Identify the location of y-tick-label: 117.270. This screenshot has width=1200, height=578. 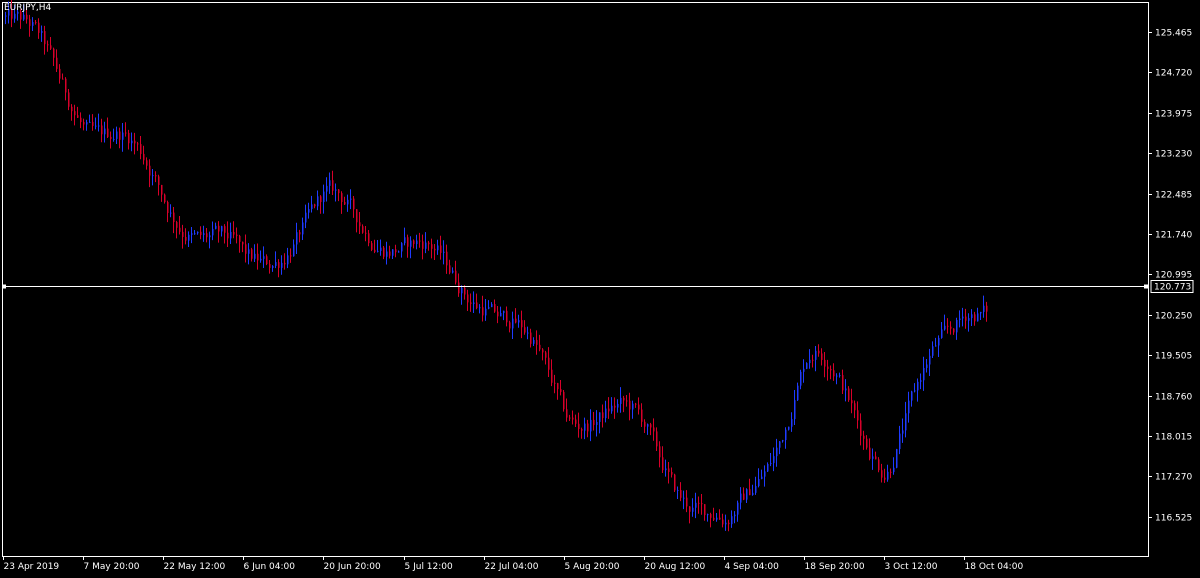
(1173, 478).